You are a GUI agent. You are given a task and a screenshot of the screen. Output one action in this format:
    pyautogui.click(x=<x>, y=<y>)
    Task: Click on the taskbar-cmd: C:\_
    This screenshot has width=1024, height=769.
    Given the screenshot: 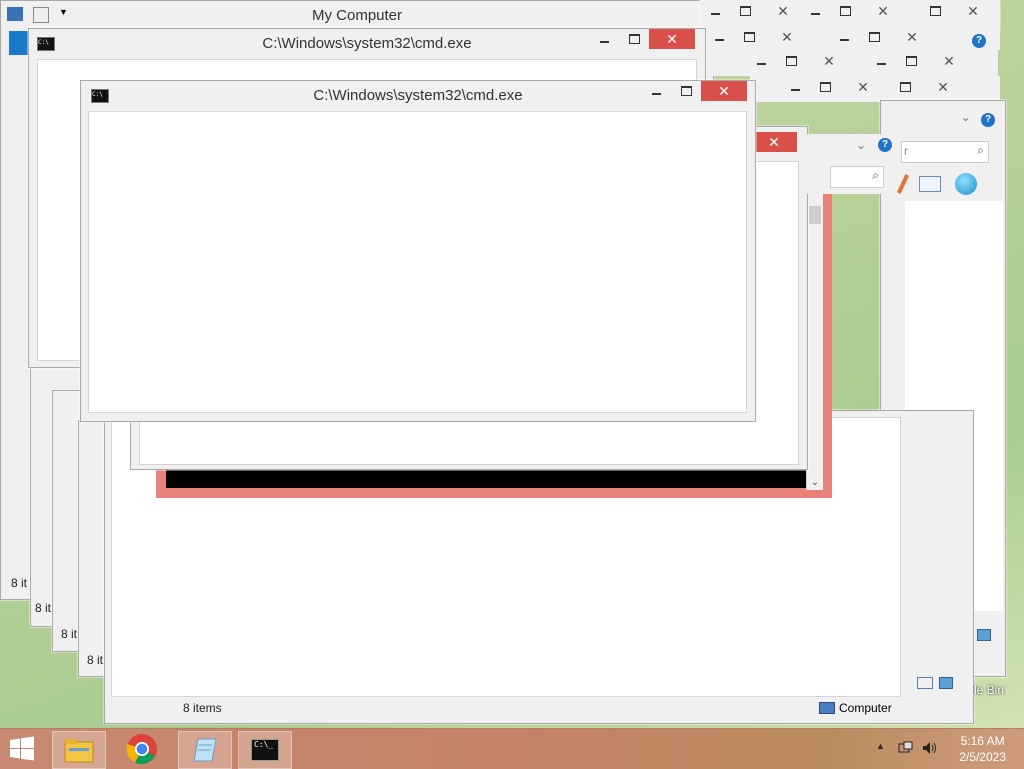 What is the action you would take?
    pyautogui.click(x=265, y=750)
    